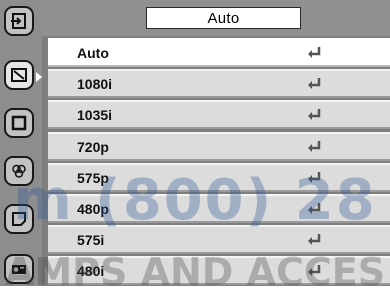  What do you see at coordinates (219, 52) in the screenshot?
I see `menu-item: Auto` at bounding box center [219, 52].